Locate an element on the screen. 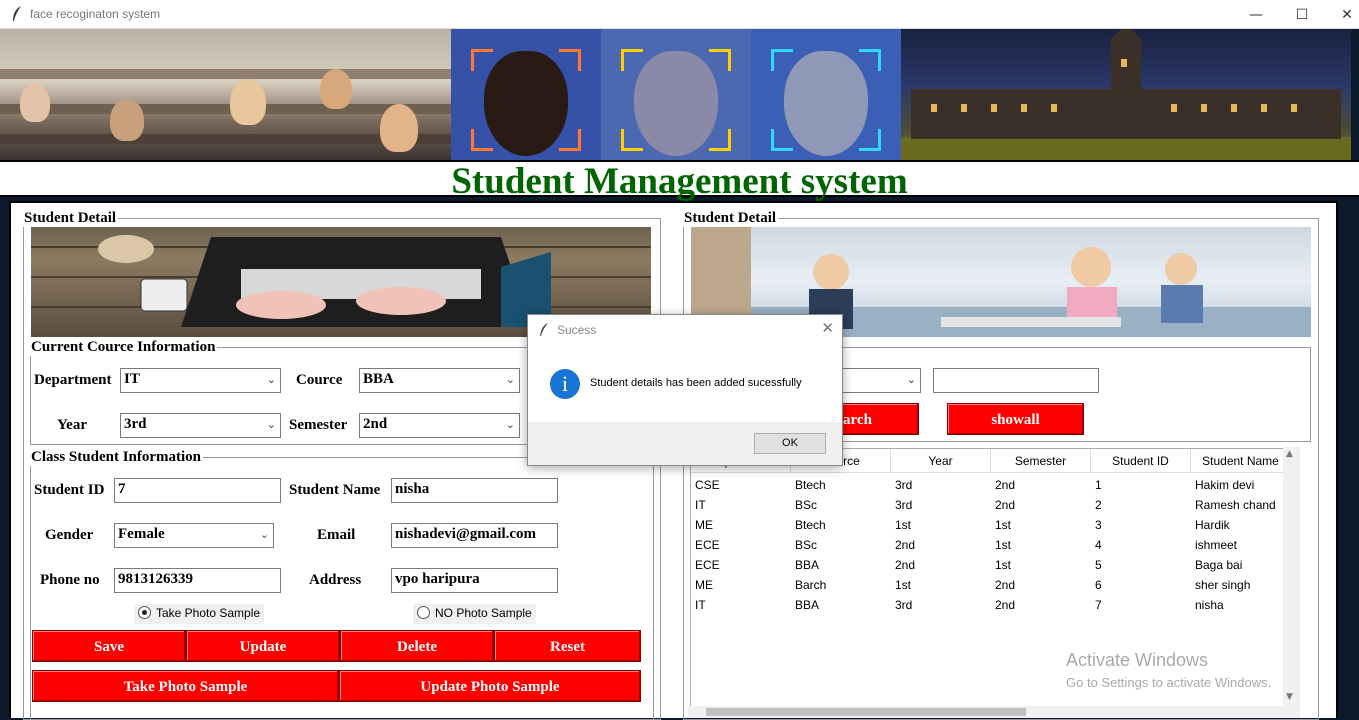 The width and height of the screenshot is (1359, 720). table-row: ME Barch 1st 2nd 6 sher singh is located at coordinates (991, 585).